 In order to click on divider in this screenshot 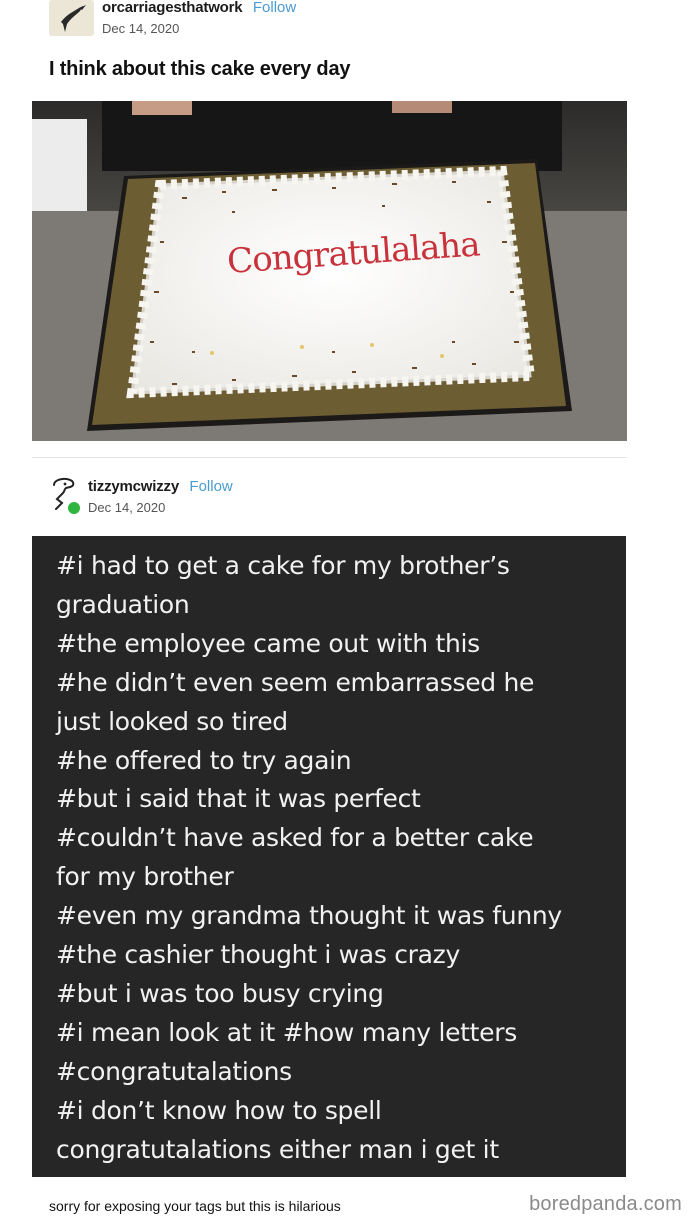, I will do `click(329, 457)`.